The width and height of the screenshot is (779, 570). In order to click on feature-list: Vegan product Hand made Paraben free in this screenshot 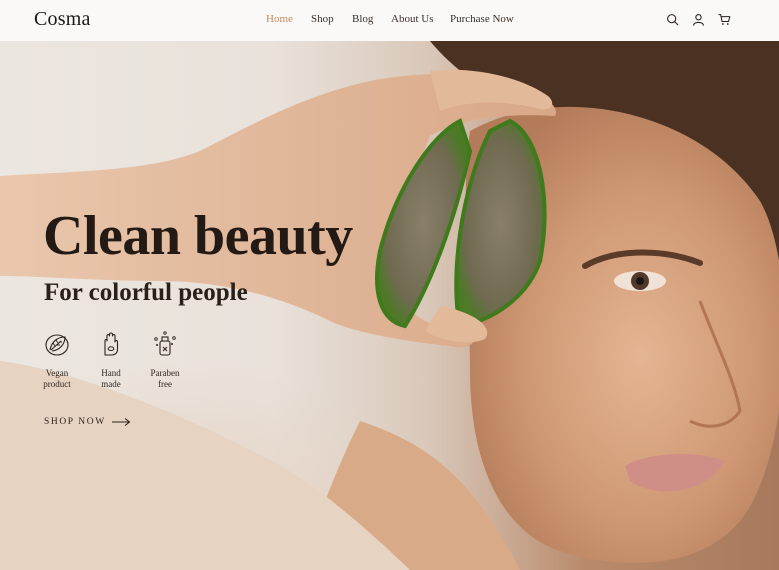, I will do `click(111, 360)`.